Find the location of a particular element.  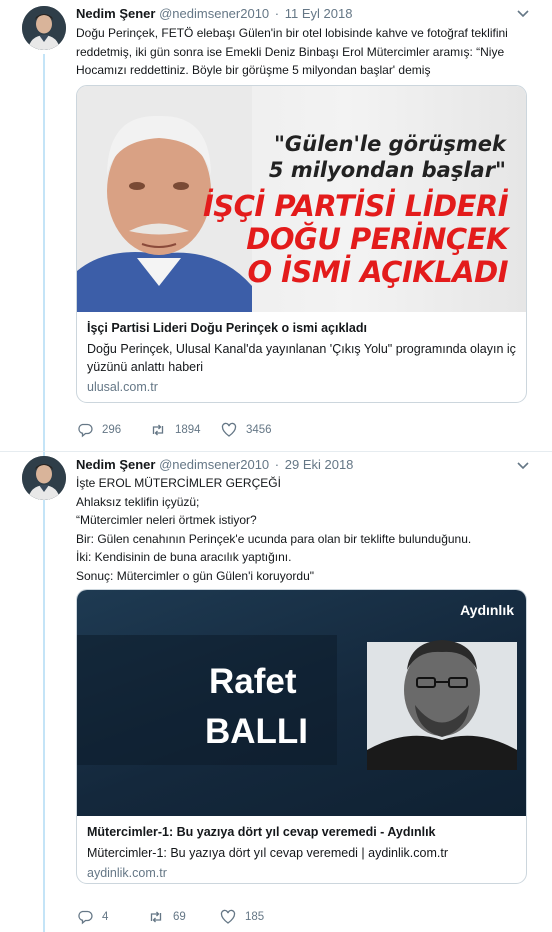

like-button: 185 is located at coordinates (242, 917).